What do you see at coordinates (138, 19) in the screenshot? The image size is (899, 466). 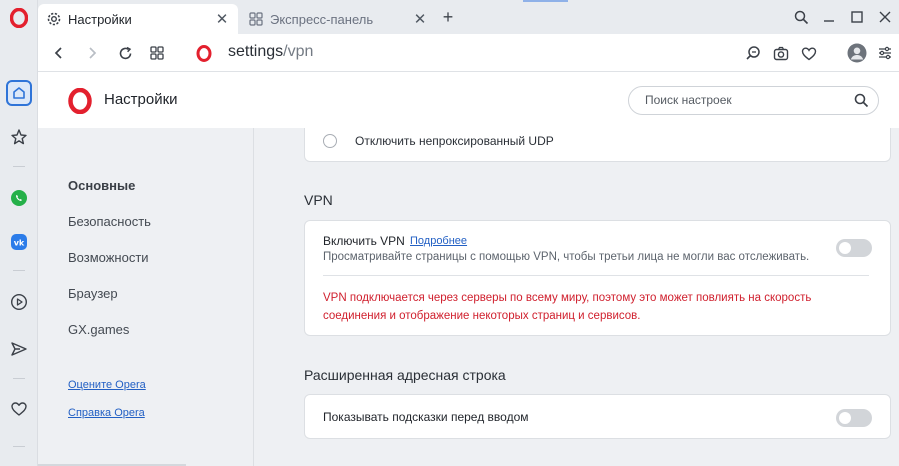 I see `tab-settings: Настройки ✕` at bounding box center [138, 19].